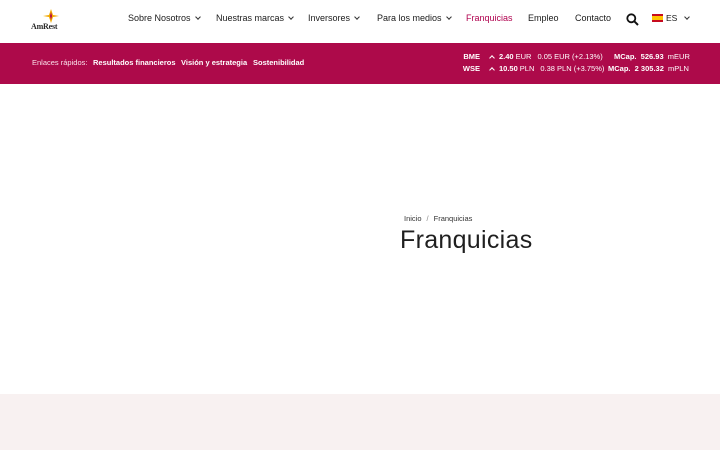  Describe the element at coordinates (250, 18) in the screenshot. I see `nav-label: Nuestras marcas` at that location.